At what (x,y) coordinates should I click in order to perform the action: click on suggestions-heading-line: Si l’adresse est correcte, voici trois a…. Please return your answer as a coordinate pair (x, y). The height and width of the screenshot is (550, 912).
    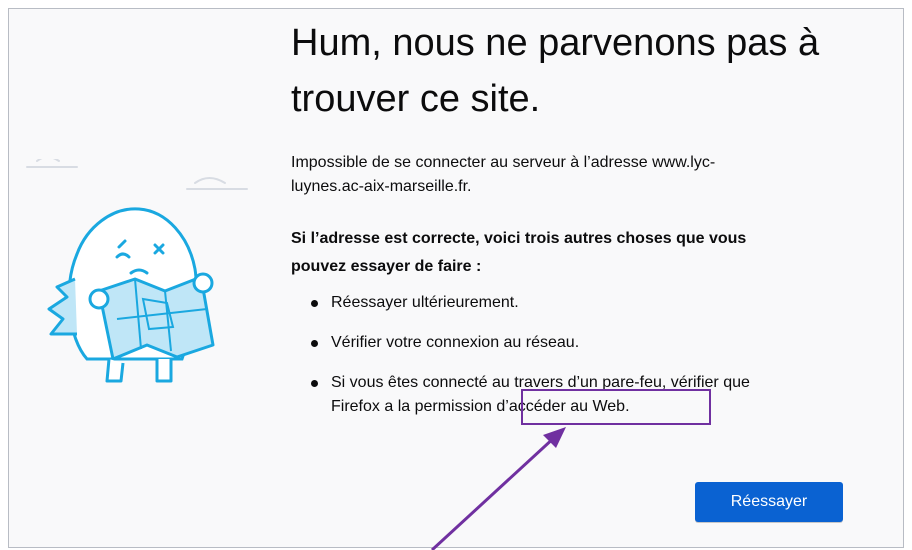
    Looking at the image, I should click on (519, 238).